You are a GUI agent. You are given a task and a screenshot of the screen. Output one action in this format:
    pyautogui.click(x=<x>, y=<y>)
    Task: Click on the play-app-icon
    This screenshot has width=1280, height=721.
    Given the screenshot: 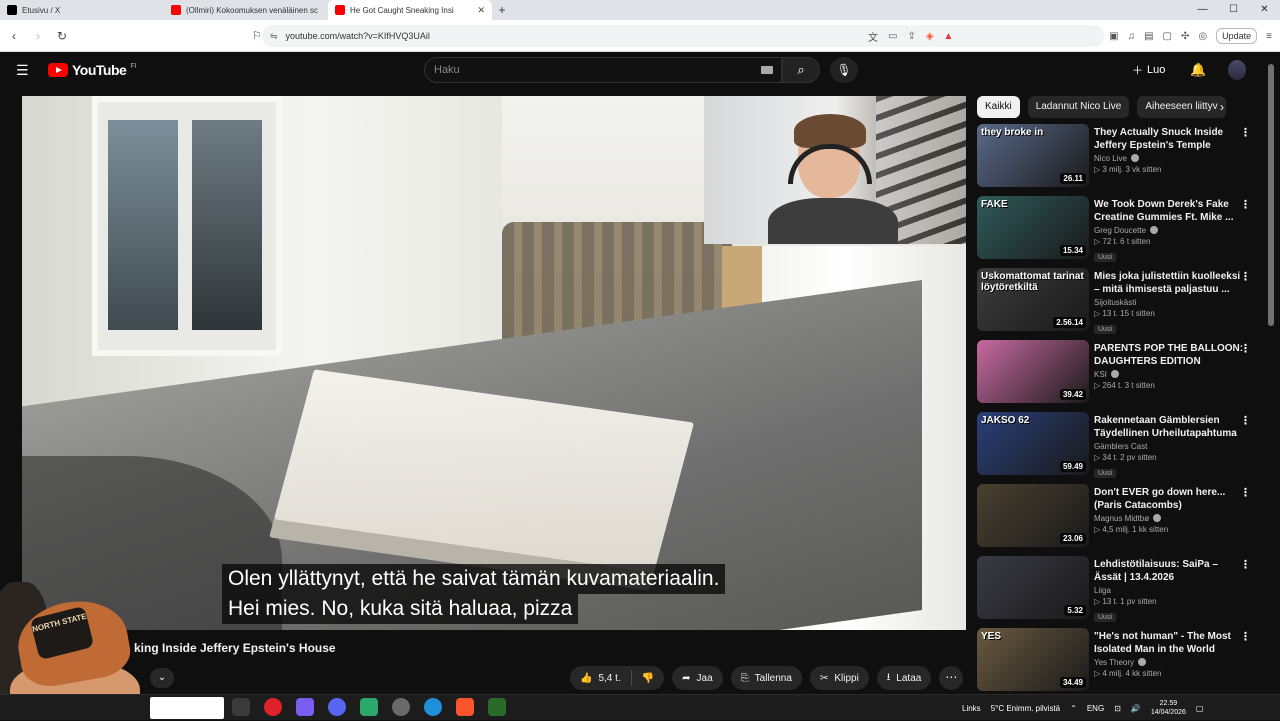 What is the action you would take?
    pyautogui.click(x=497, y=707)
    